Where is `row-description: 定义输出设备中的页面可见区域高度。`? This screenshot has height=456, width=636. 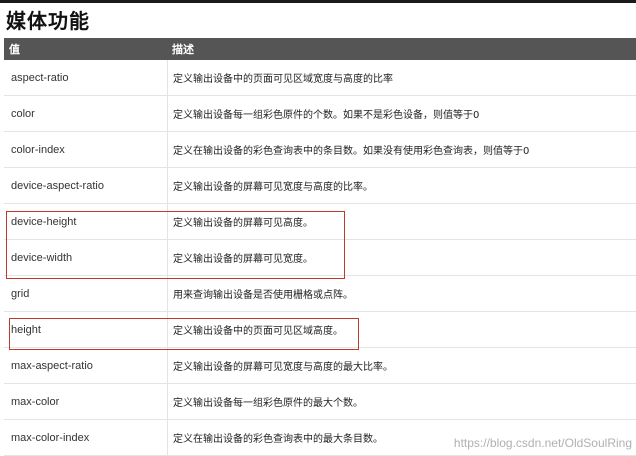
row-description: 定义输出设备中的页面可见区域高度。 is located at coordinates (258, 331).